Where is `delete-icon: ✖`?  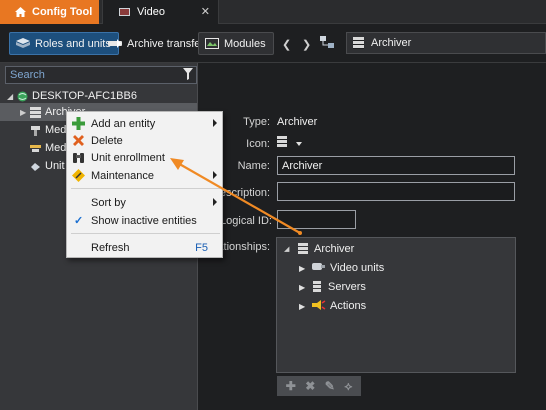 delete-icon: ✖ is located at coordinates (310, 386).